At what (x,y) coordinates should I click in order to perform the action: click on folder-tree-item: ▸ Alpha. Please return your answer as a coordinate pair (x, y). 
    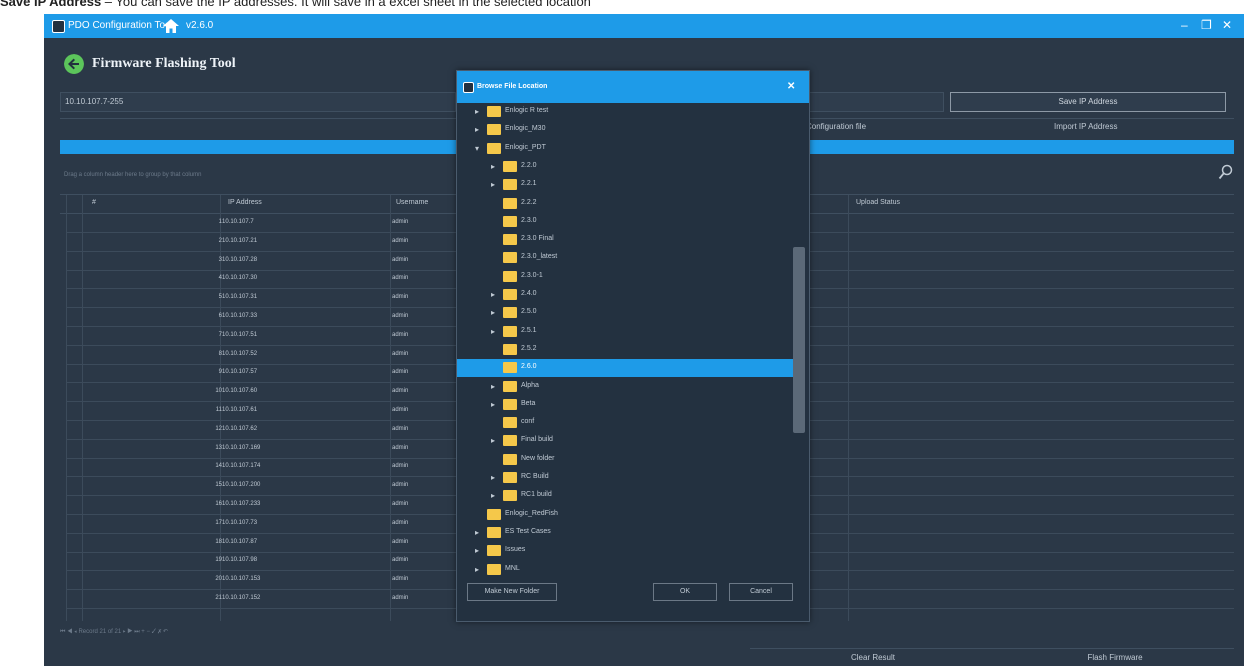
    Looking at the image, I should click on (625, 387).